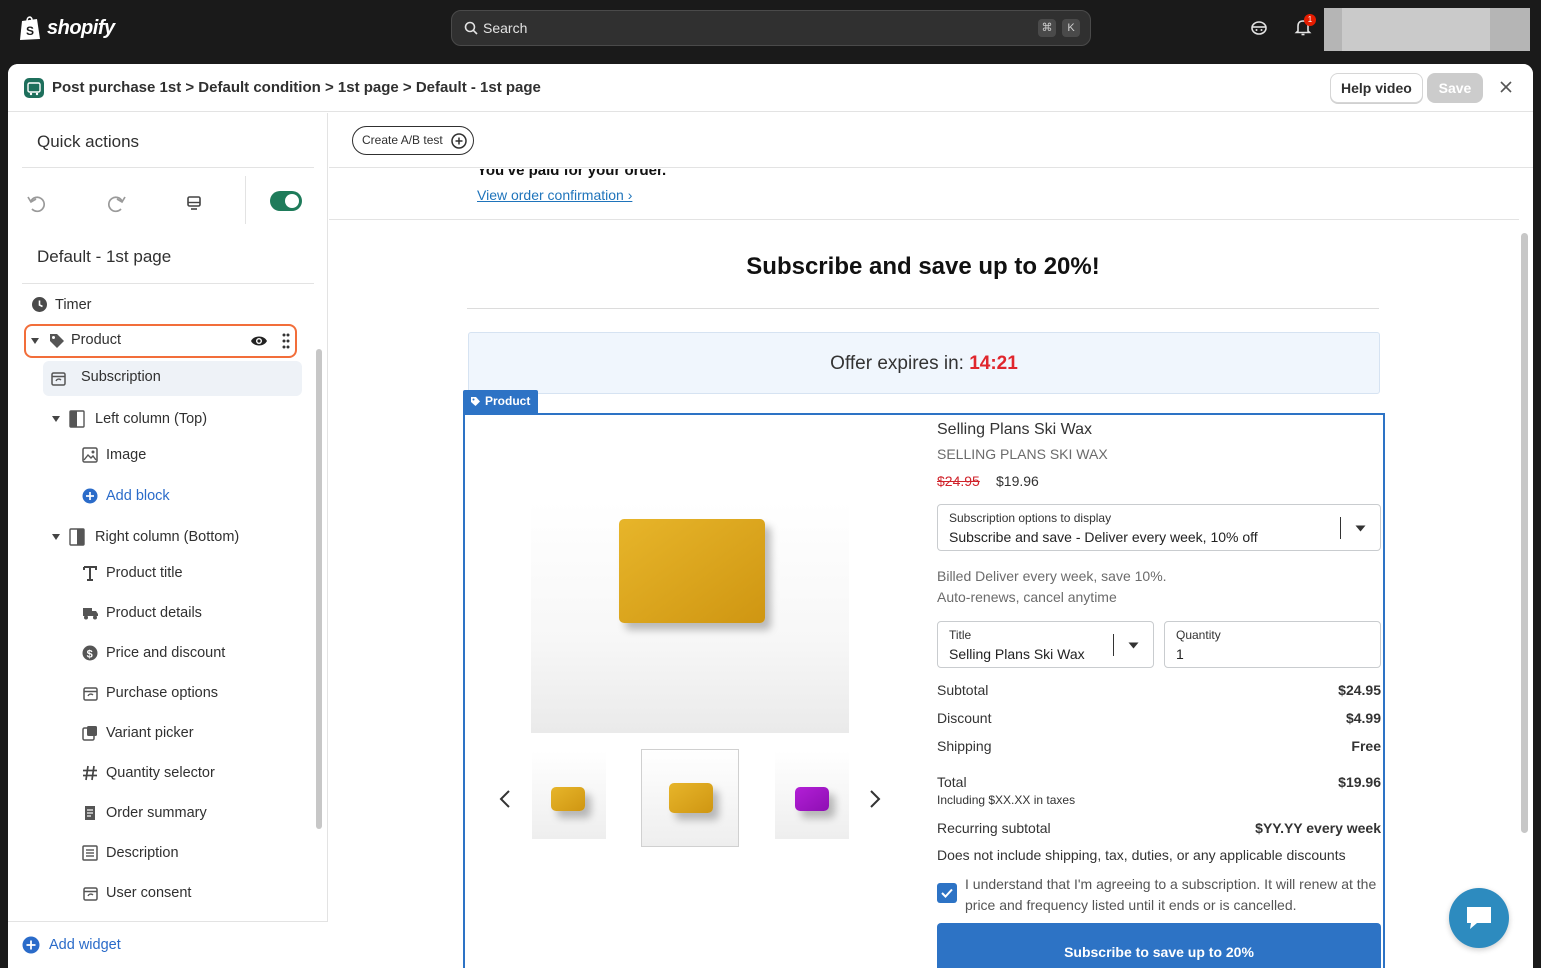  What do you see at coordinates (121, 377) in the screenshot?
I see `tree-item-label: Subscription` at bounding box center [121, 377].